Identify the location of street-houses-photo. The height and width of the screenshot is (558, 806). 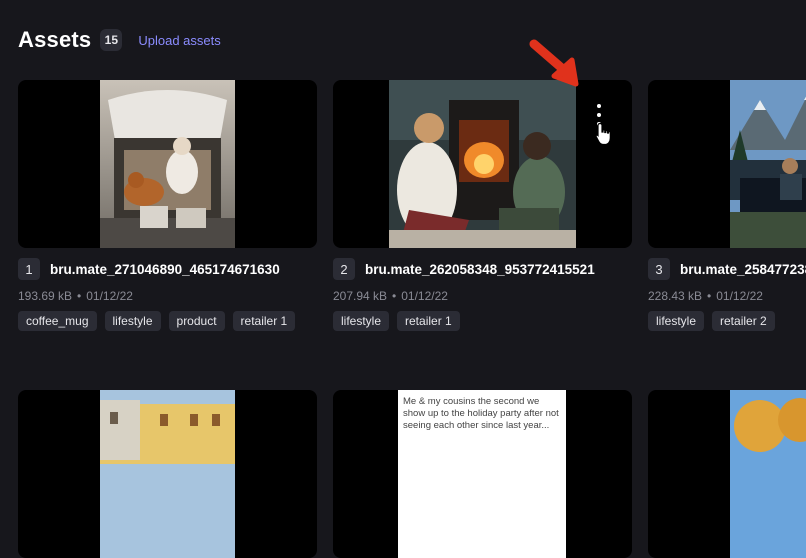
(167, 474).